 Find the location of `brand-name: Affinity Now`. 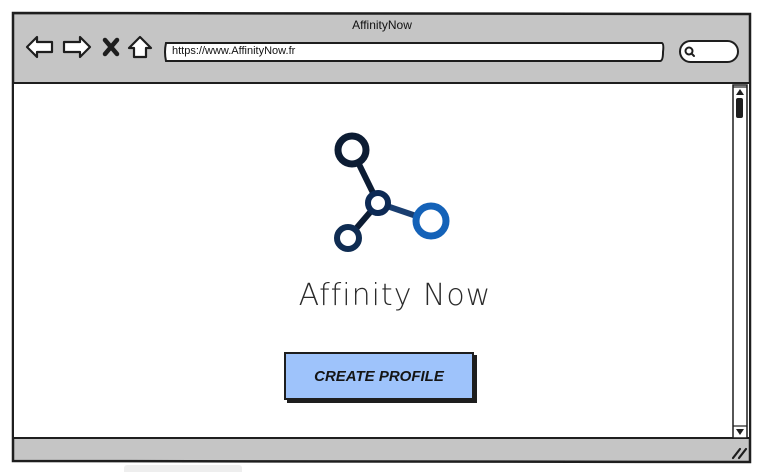

brand-name: Affinity Now is located at coordinates (395, 295).